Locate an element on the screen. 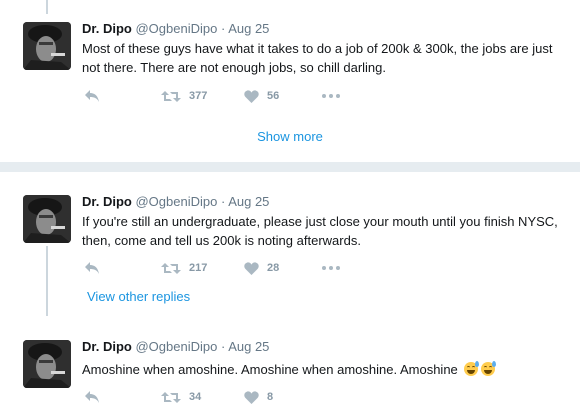  retweet-count: 217 is located at coordinates (198, 268).